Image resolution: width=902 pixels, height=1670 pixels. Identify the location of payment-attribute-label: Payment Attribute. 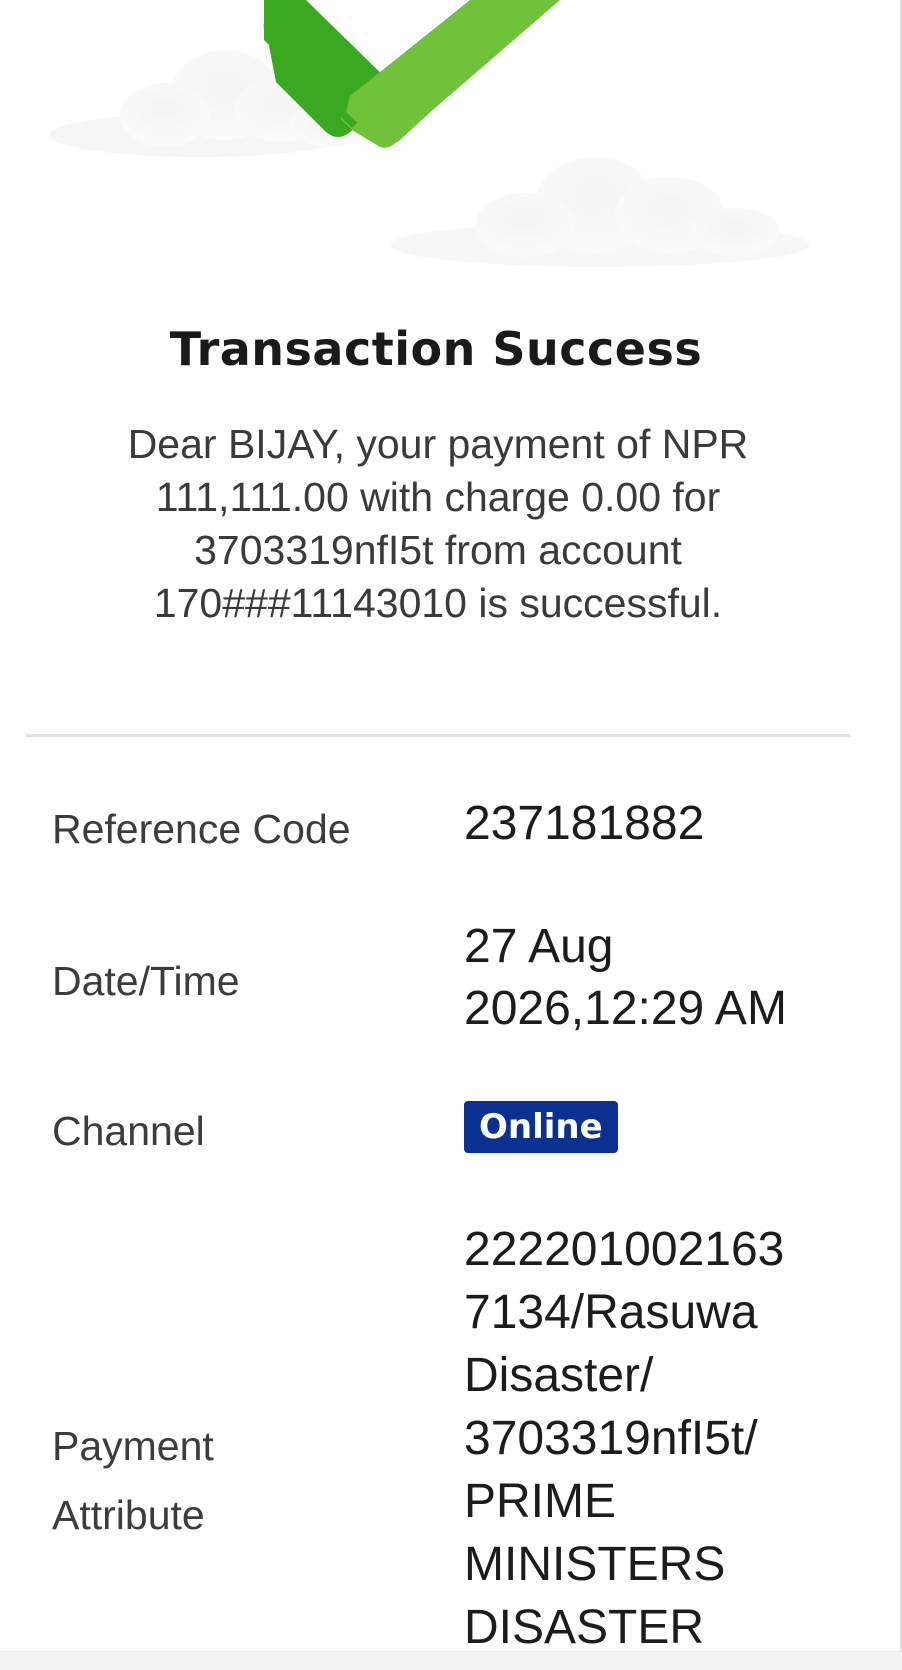
(232, 1481).